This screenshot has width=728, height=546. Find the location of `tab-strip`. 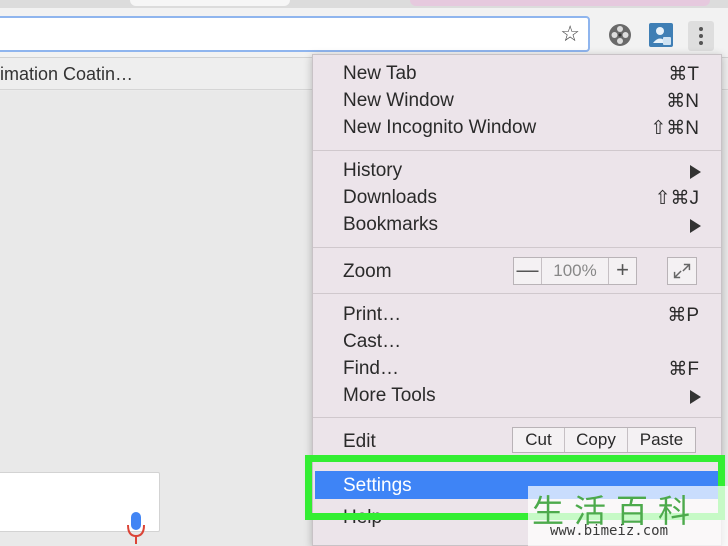

tab-strip is located at coordinates (364, 4).